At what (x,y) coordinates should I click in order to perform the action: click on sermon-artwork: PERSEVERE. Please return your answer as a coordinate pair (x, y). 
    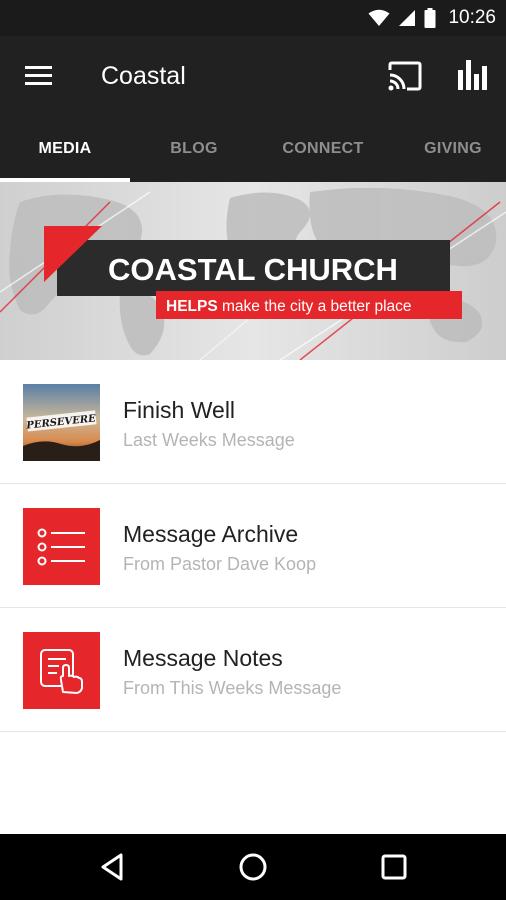
    Looking at the image, I should click on (61, 422).